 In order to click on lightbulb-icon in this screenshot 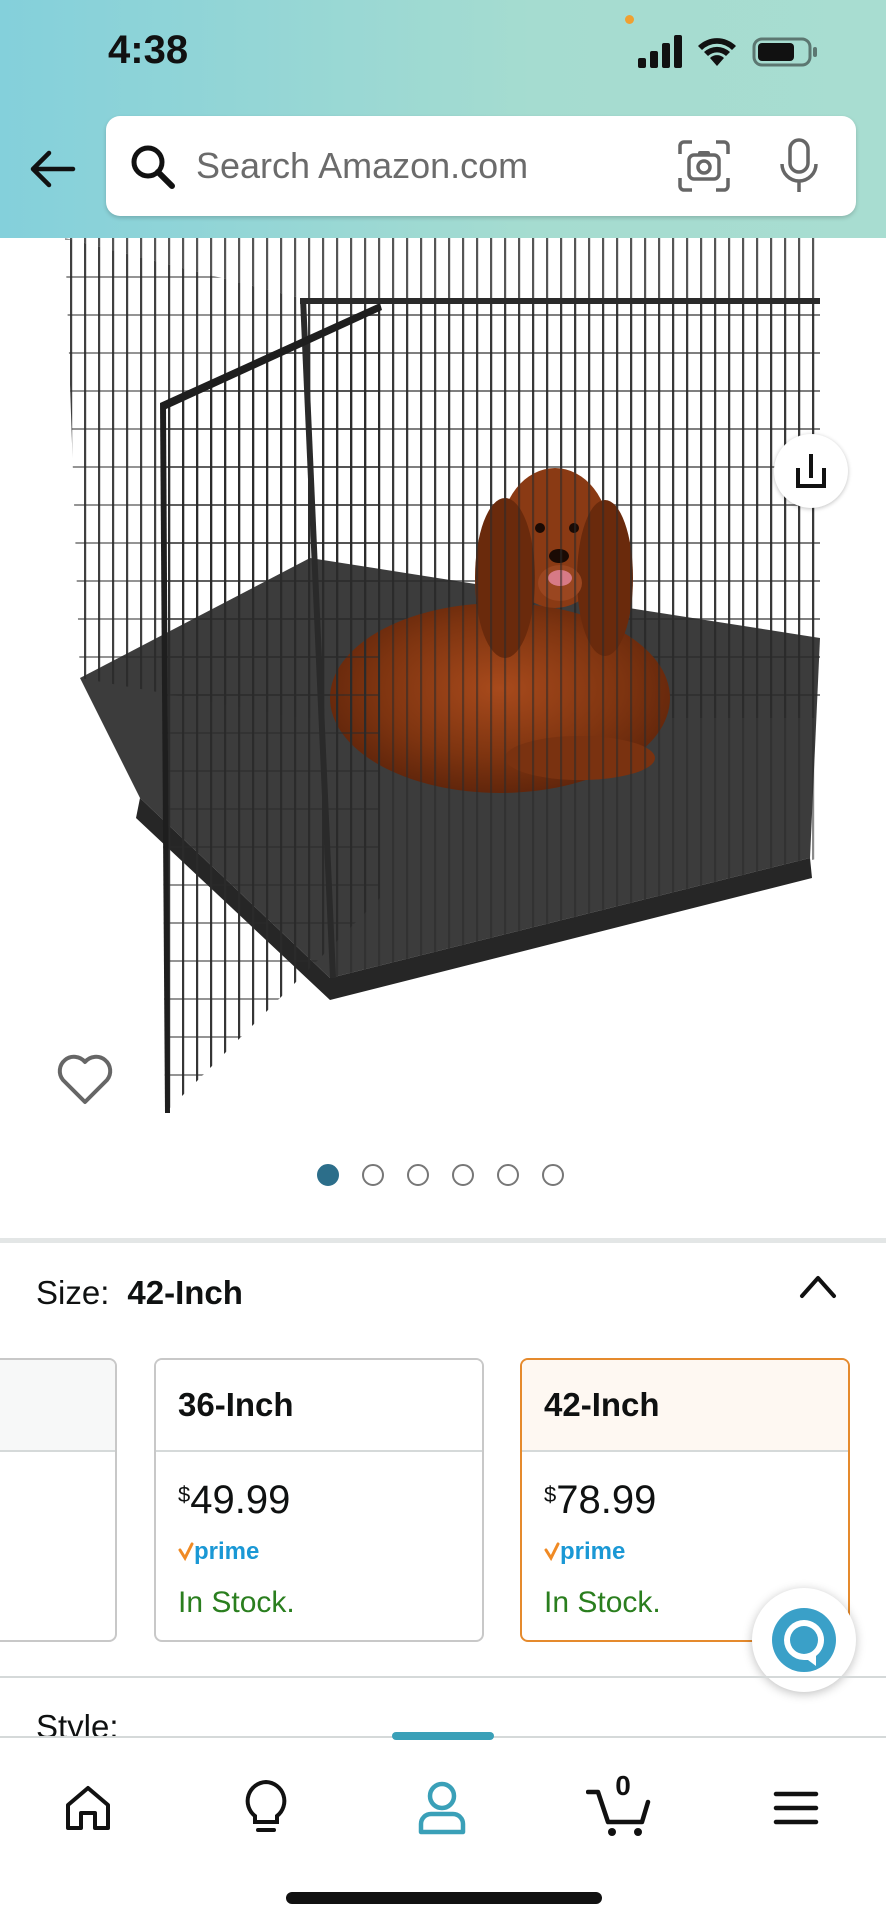, I will do `click(266, 1805)`.